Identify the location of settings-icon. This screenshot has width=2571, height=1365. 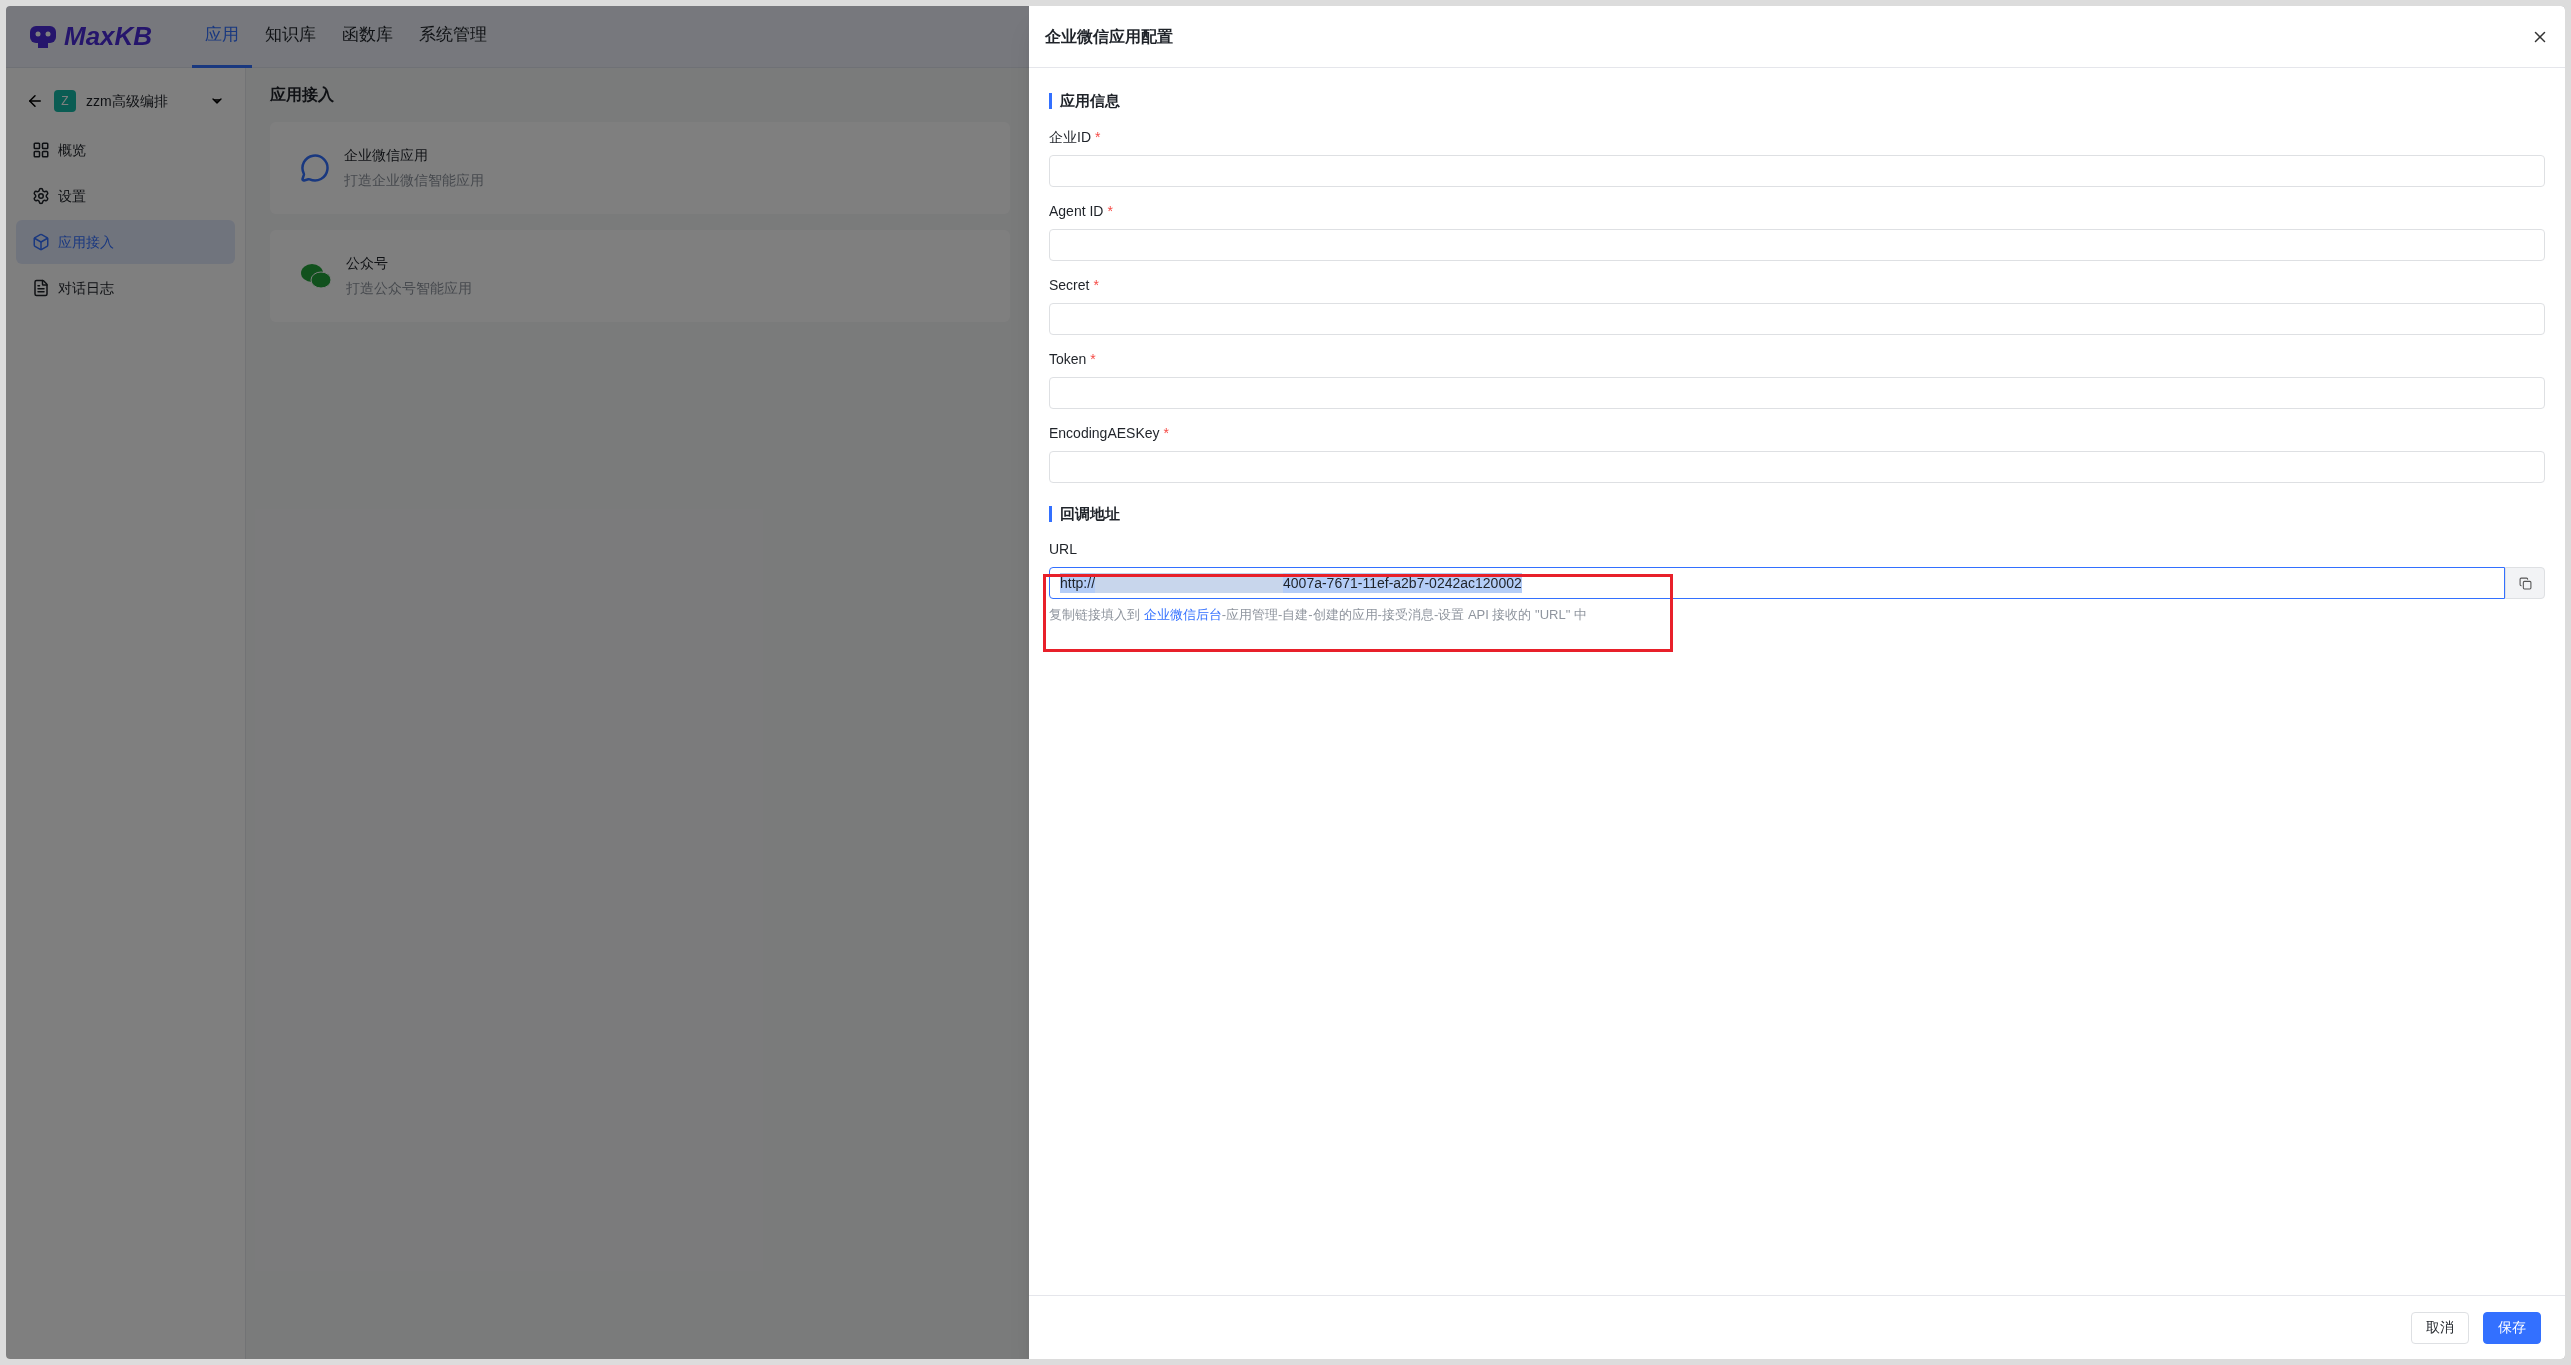
(41, 196).